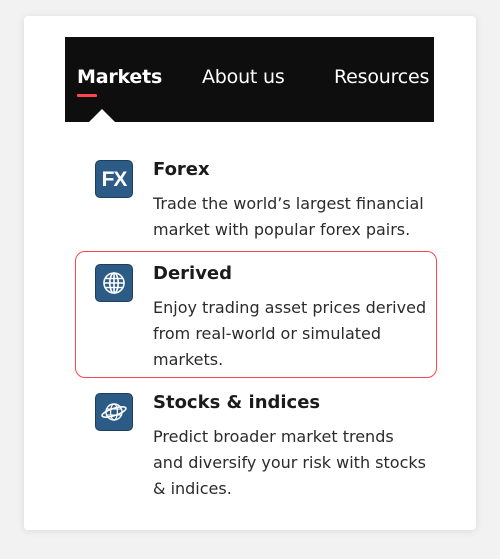 Image resolution: width=500 pixels, height=559 pixels. Describe the element at coordinates (102, 115) in the screenshot. I see `dropdown-caret` at that location.